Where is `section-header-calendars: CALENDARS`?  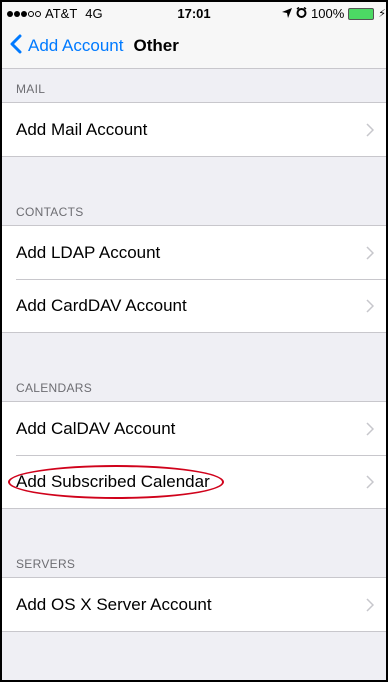 section-header-calendars: CALENDARS is located at coordinates (54, 388).